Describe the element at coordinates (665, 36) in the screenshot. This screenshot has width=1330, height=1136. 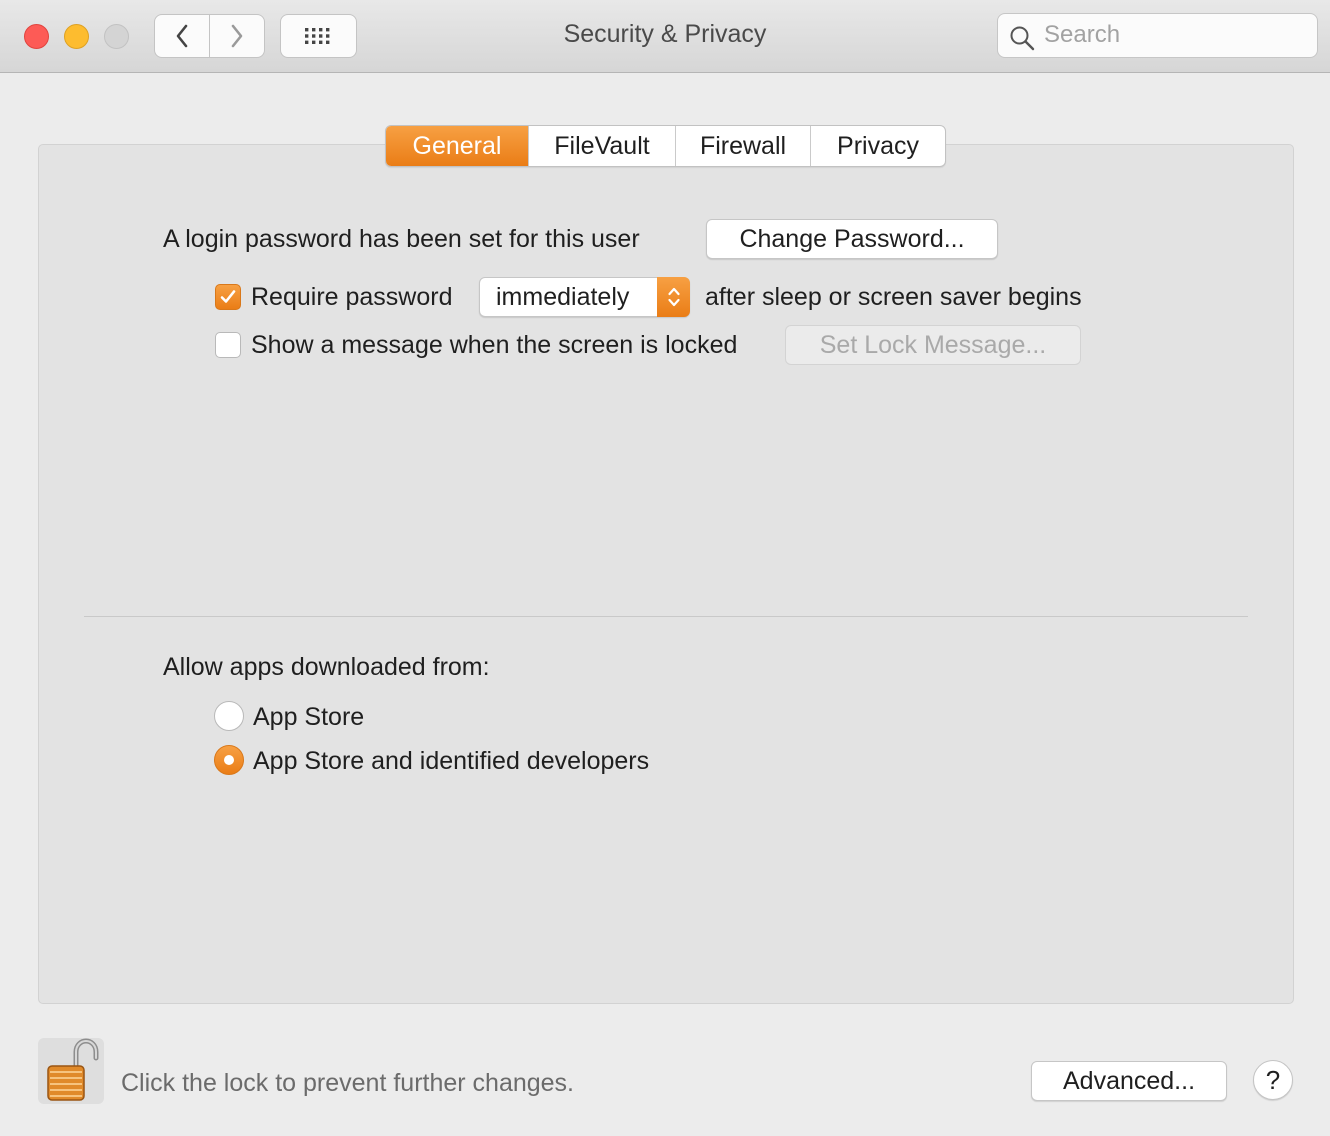
I see `title-bar: Security & Privacy` at that location.